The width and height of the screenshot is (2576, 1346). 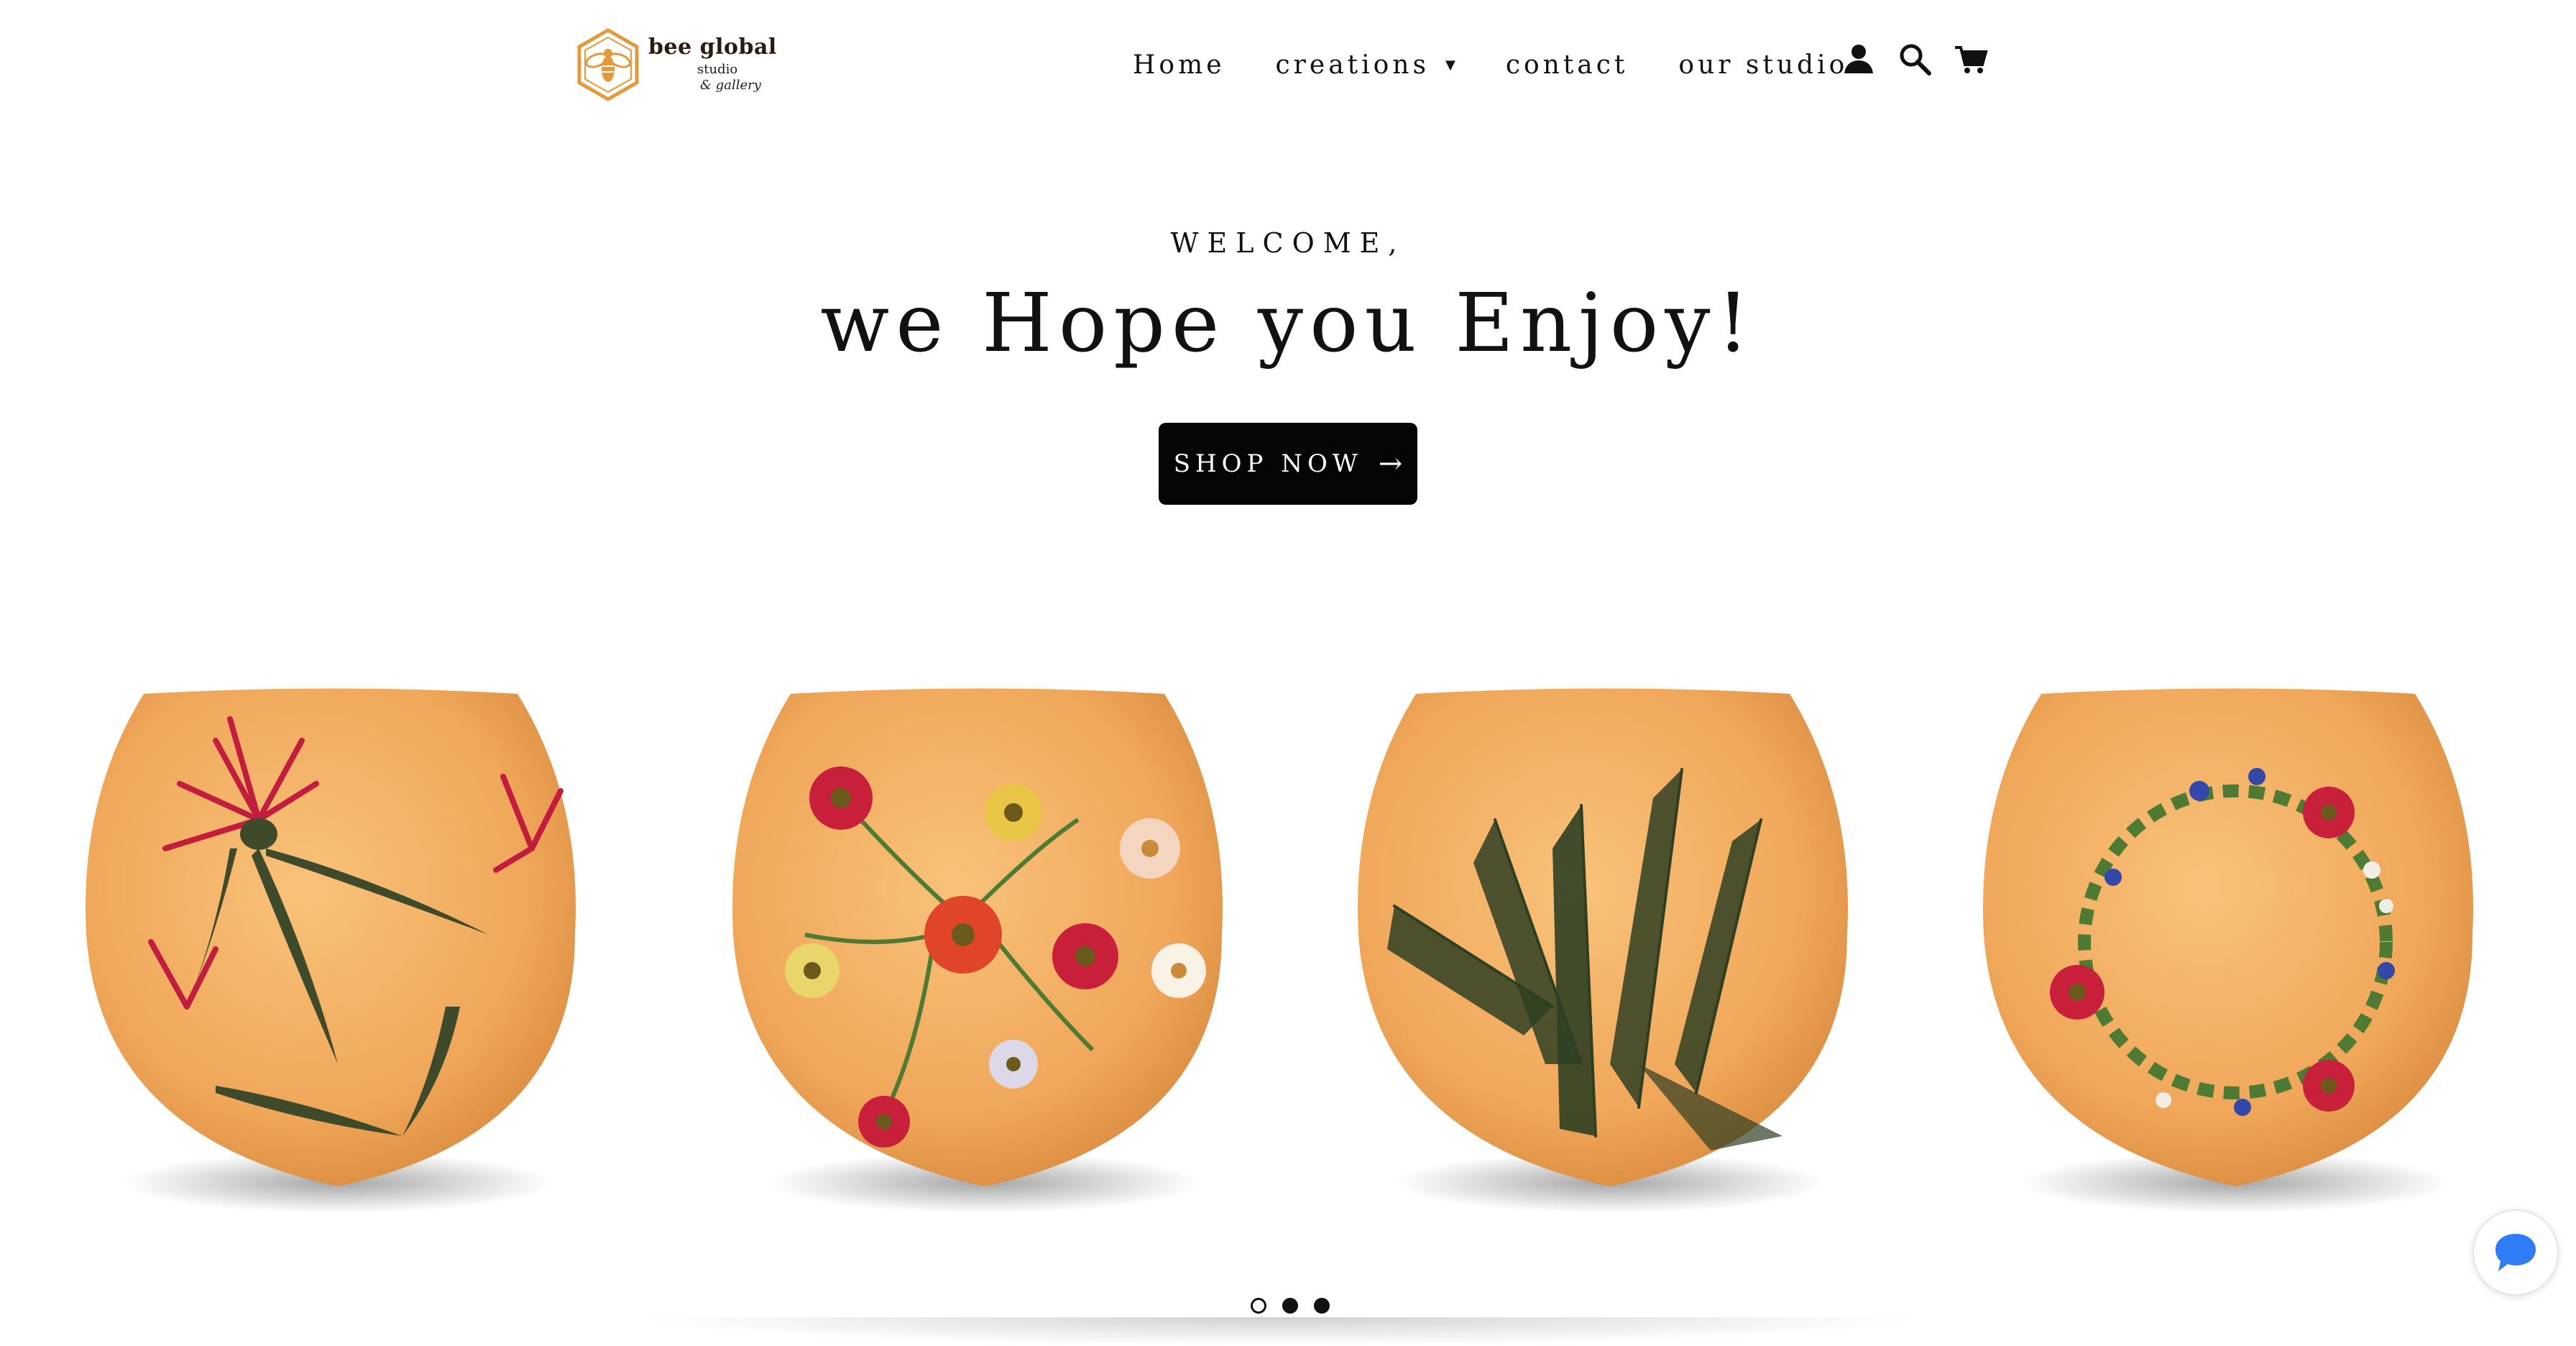 I want to click on chat-button, so click(x=2515, y=1252).